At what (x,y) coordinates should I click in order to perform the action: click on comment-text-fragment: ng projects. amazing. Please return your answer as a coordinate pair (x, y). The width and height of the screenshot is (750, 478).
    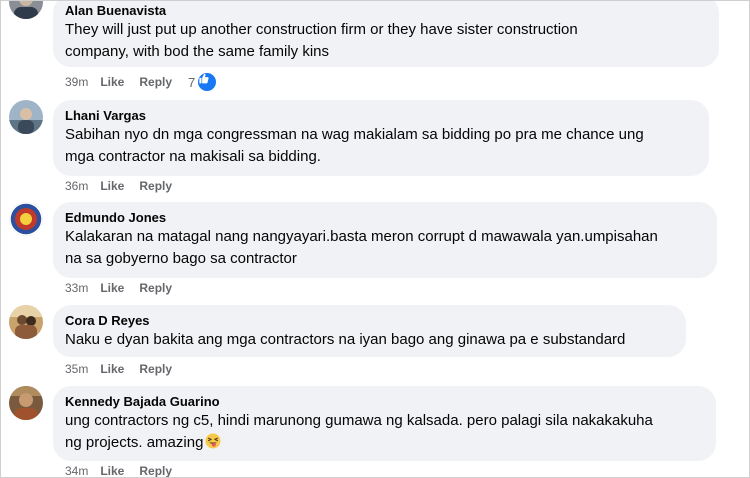
    Looking at the image, I should click on (134, 442).